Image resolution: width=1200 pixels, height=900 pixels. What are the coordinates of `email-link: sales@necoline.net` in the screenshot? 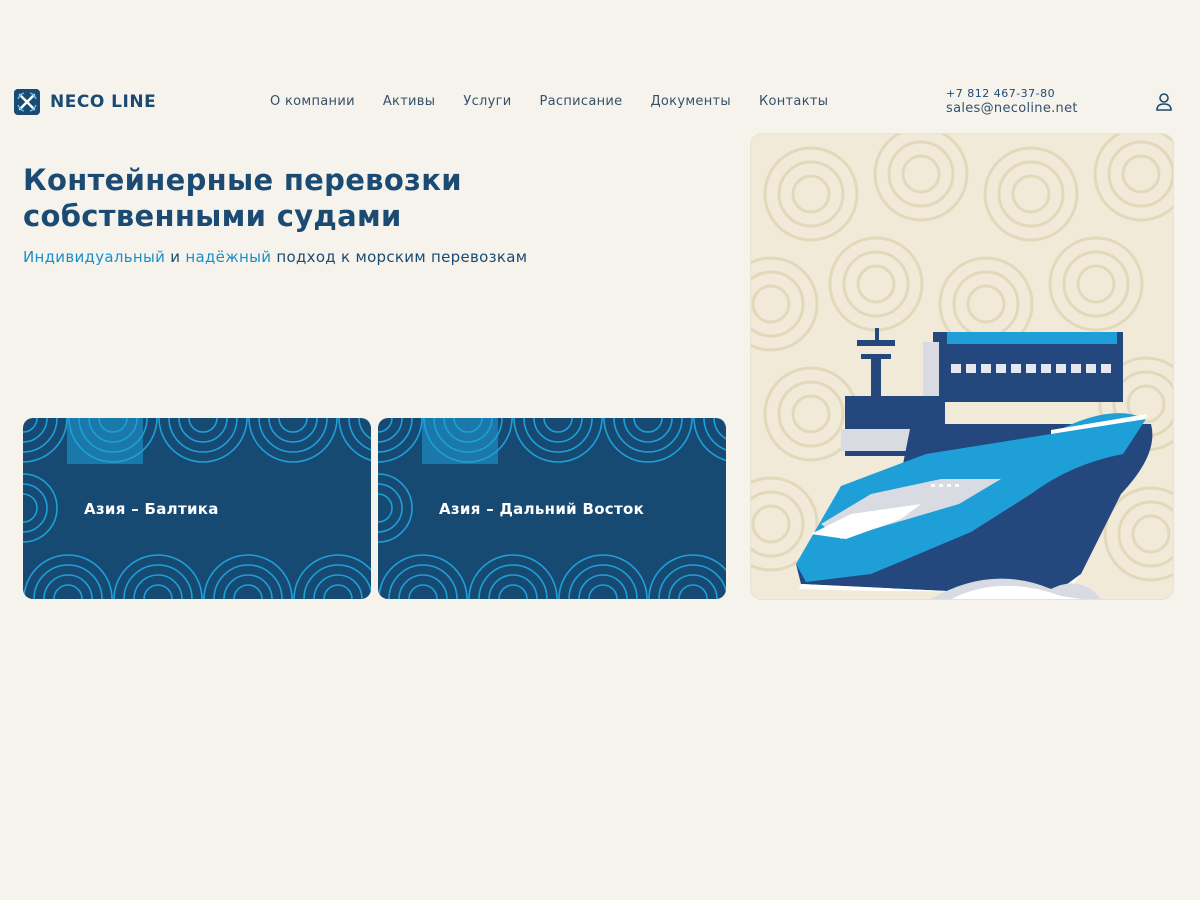 It's located at (1012, 108).